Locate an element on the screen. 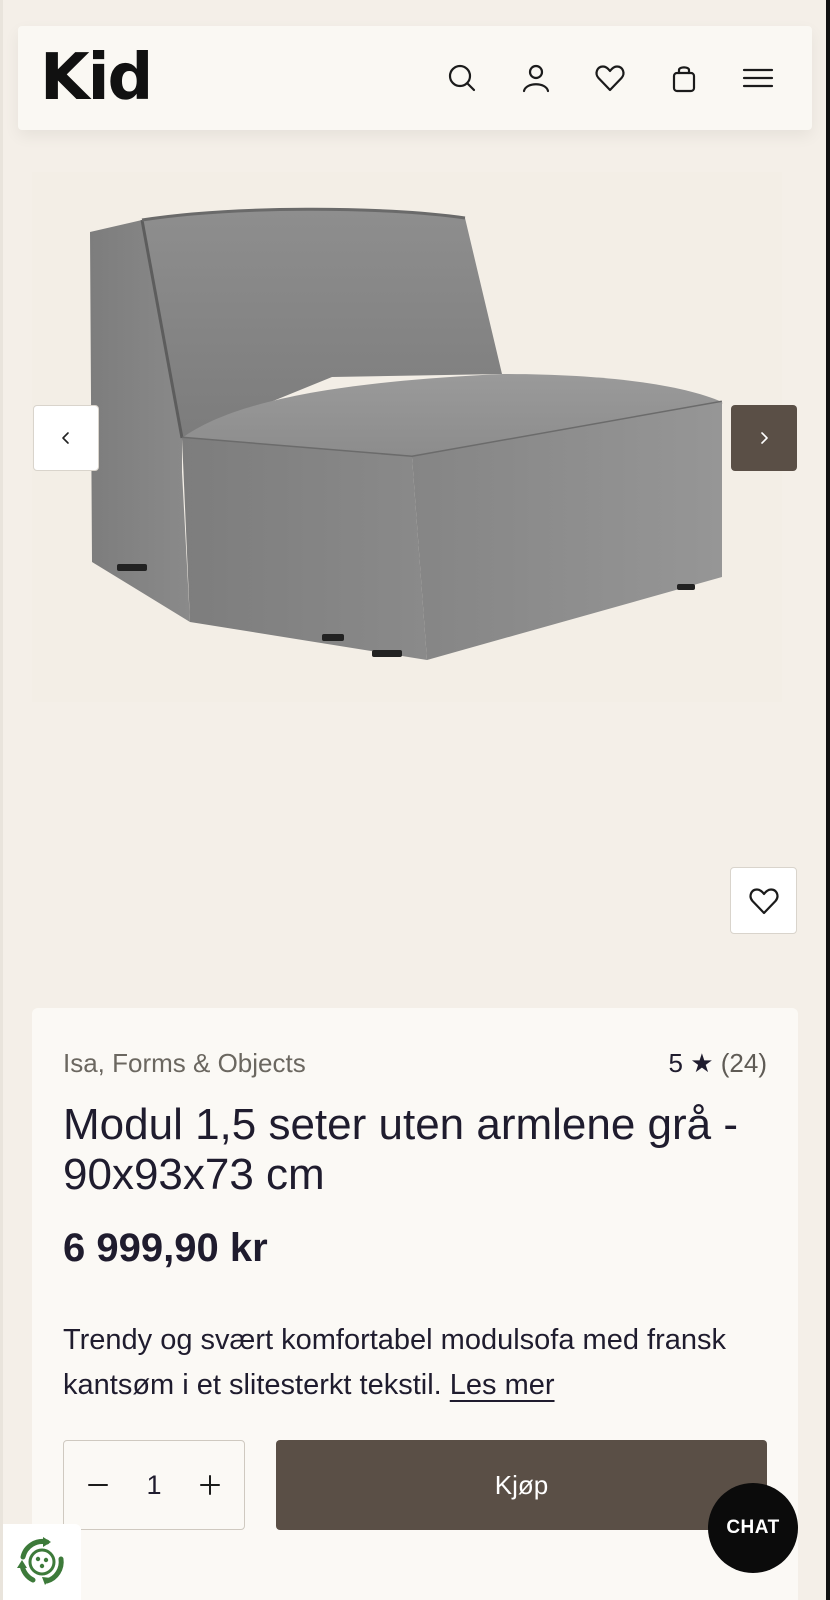 The height and width of the screenshot is (1600, 830). kid-logo: Kid is located at coordinates (96, 78).